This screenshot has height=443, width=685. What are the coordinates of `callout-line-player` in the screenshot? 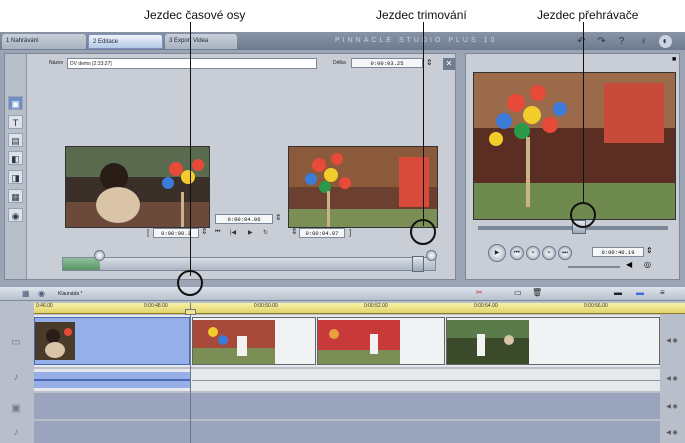 It's located at (583, 112).